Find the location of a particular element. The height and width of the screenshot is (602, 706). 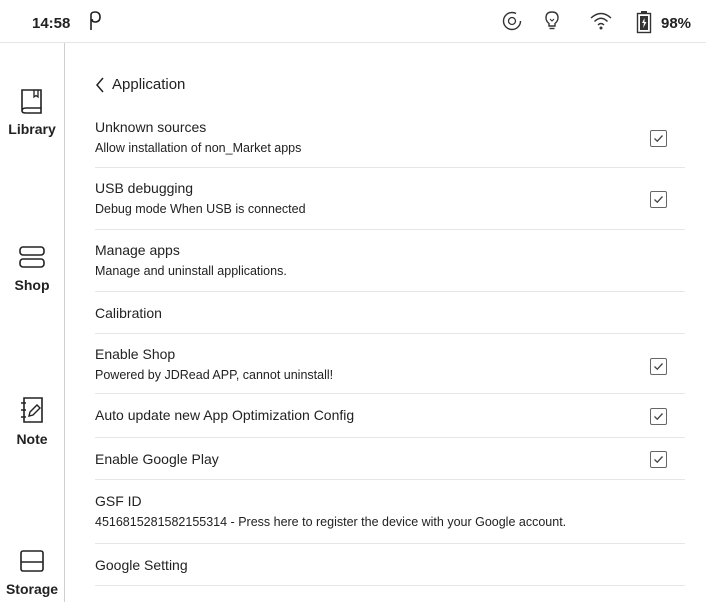

battery-percent: 98% is located at coordinates (676, 23).